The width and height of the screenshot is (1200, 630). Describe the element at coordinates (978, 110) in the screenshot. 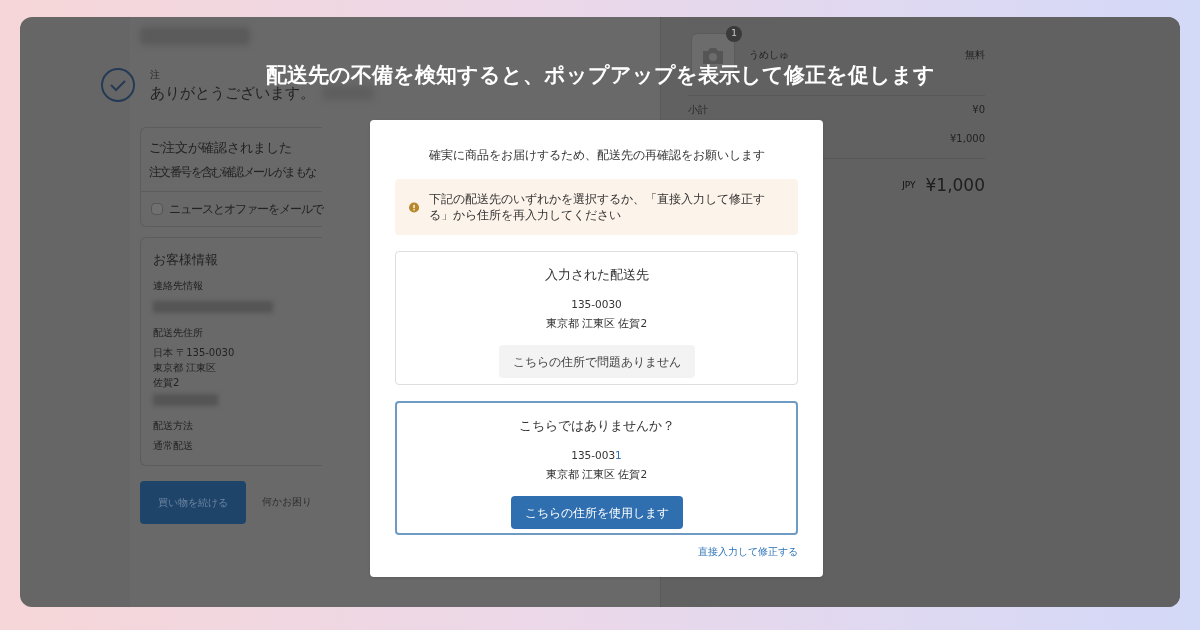

I see `summary-value: ¥0` at that location.